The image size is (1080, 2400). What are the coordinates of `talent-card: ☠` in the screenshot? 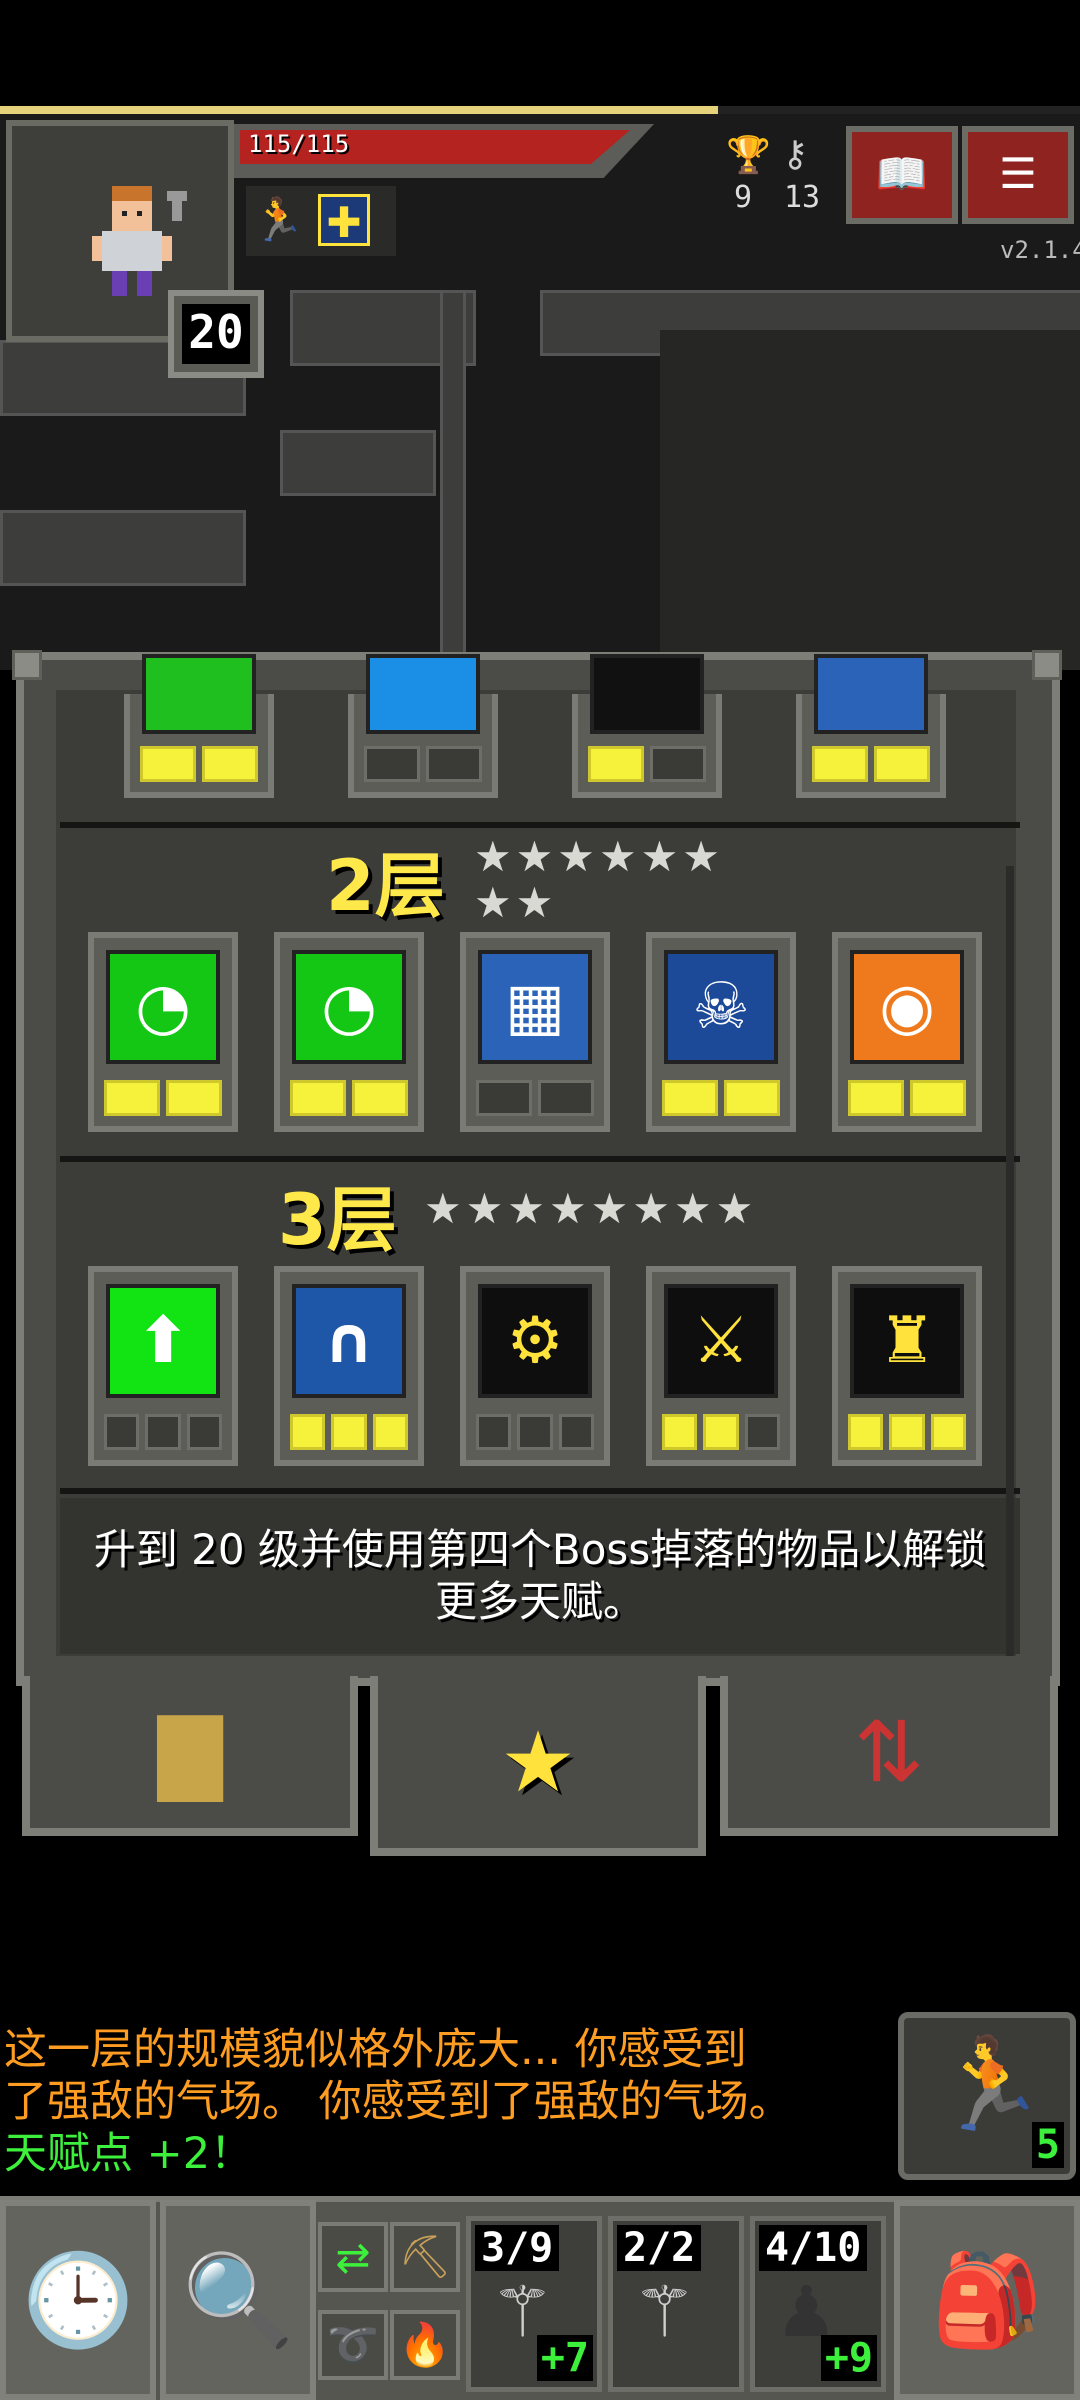 It's located at (721, 1032).